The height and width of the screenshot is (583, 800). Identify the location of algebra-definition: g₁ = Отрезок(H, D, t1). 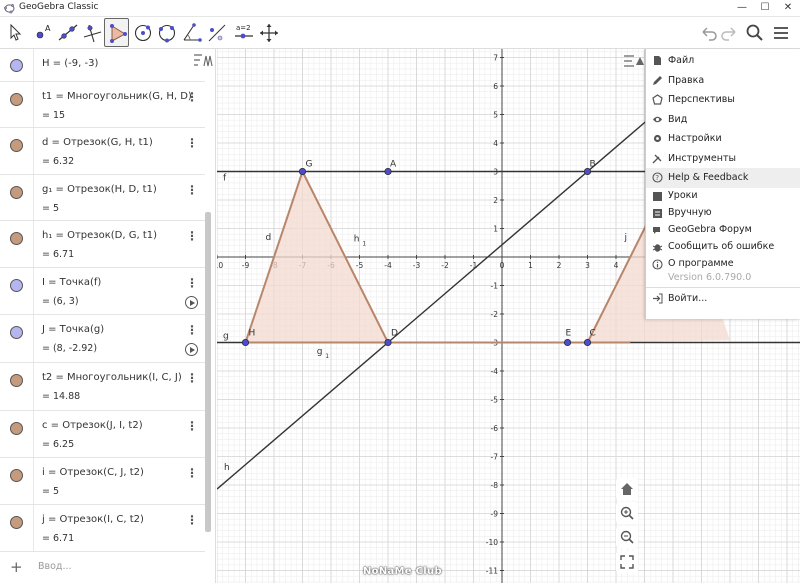
(99, 189).